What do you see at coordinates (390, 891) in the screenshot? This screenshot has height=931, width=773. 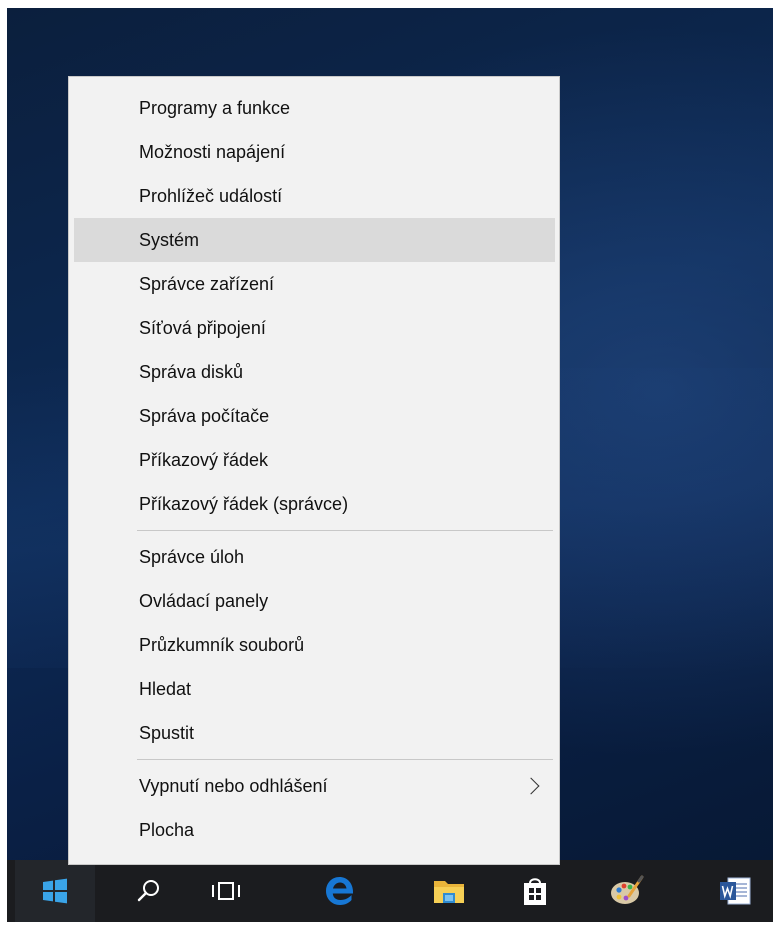 I see `taskbar` at bounding box center [390, 891].